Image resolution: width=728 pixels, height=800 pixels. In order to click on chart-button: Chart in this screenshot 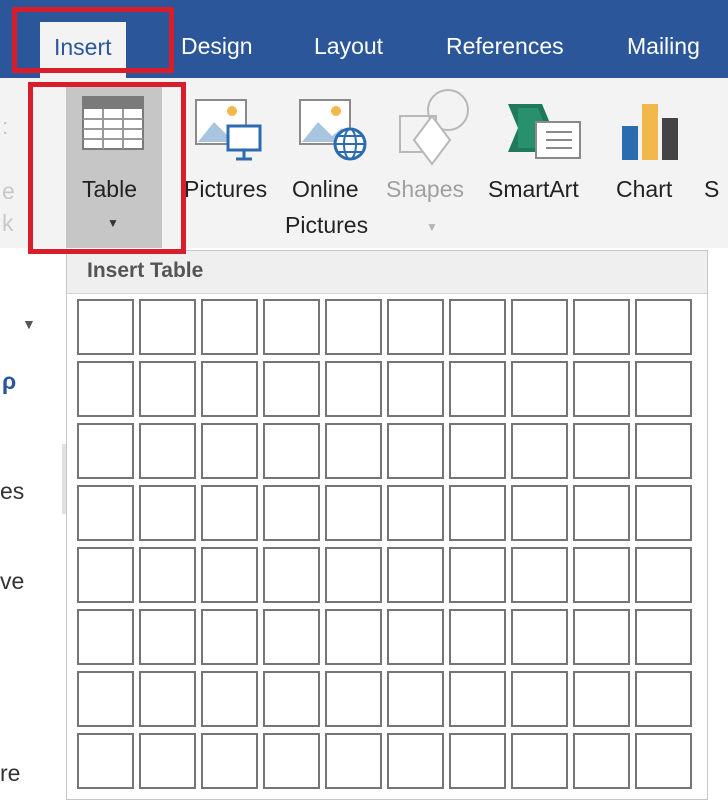, I will do `click(653, 165)`.